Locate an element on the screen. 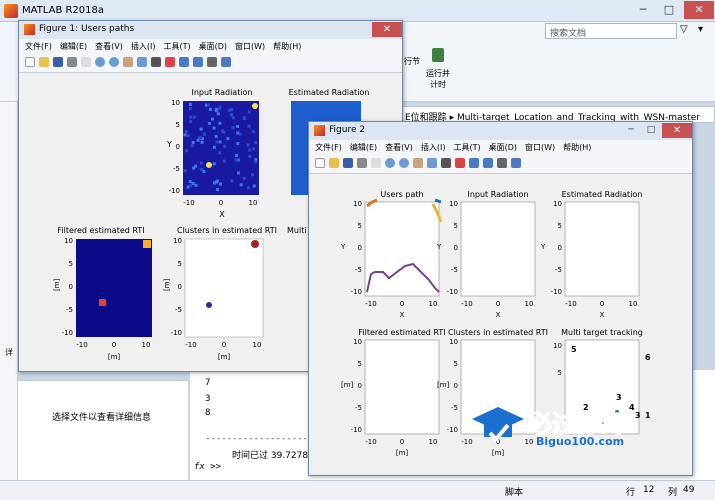 The height and width of the screenshot is (500, 715). plot-title: Clusters in estimated RTI is located at coordinates (227, 230).